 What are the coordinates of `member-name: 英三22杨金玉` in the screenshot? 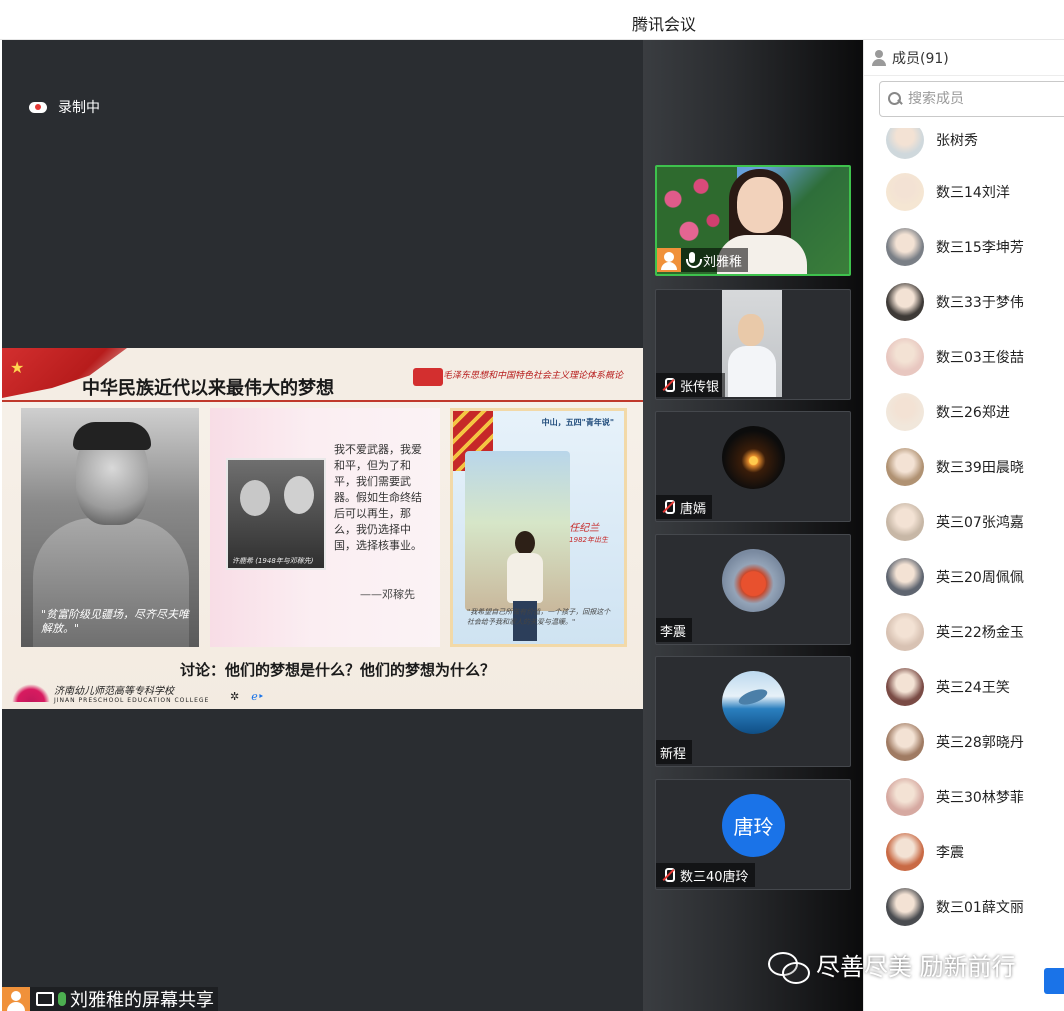 It's located at (980, 632).